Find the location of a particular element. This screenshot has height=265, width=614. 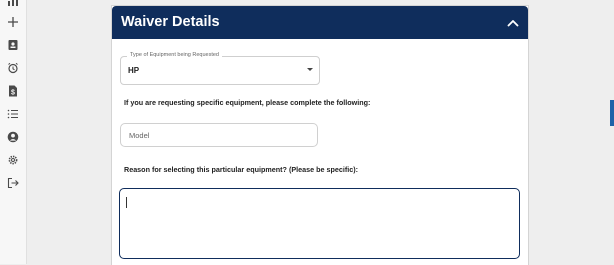

model-input is located at coordinates (219, 135).